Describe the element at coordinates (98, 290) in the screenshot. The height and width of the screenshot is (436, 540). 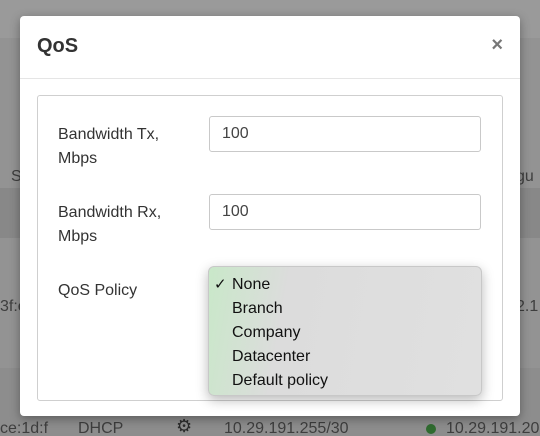
I see `qos-policy-label: QoS Policy` at that location.